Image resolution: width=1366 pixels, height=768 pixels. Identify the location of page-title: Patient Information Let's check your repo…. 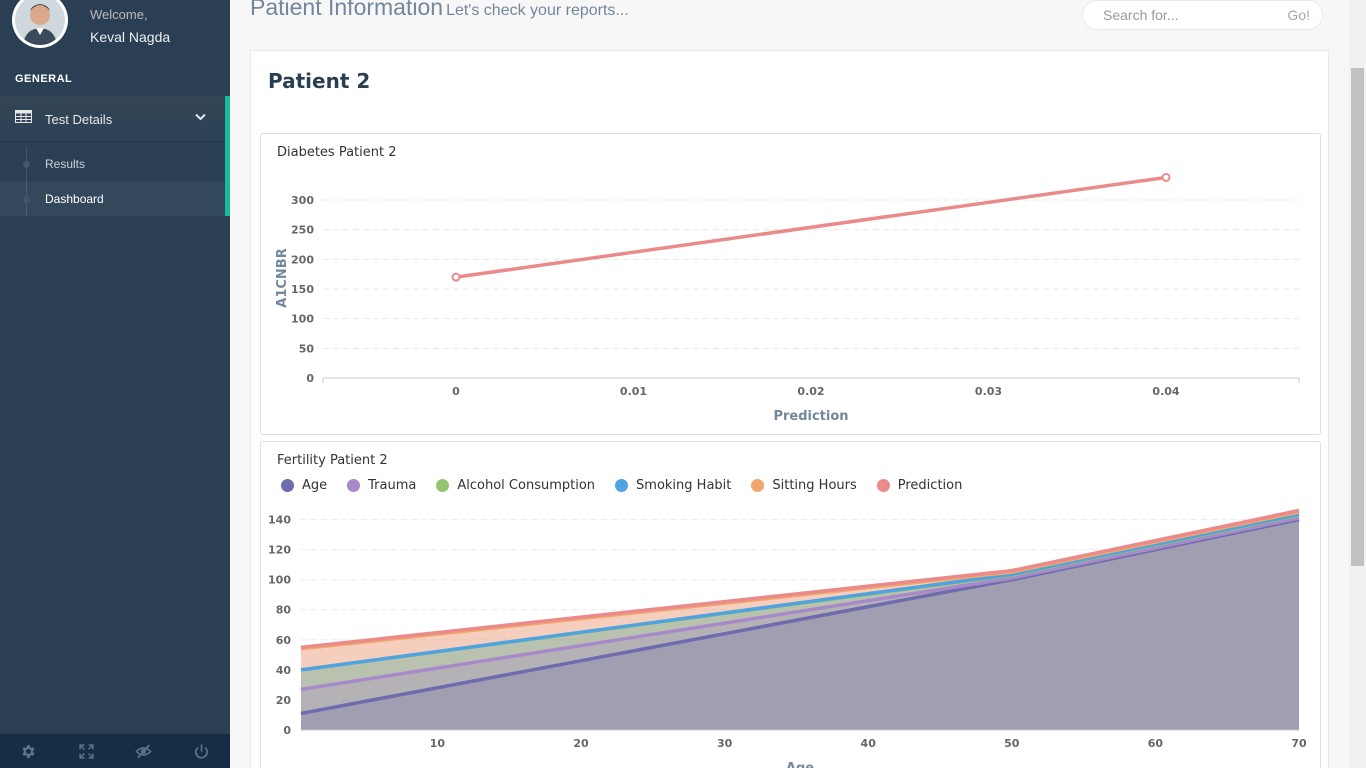
(439, 10).